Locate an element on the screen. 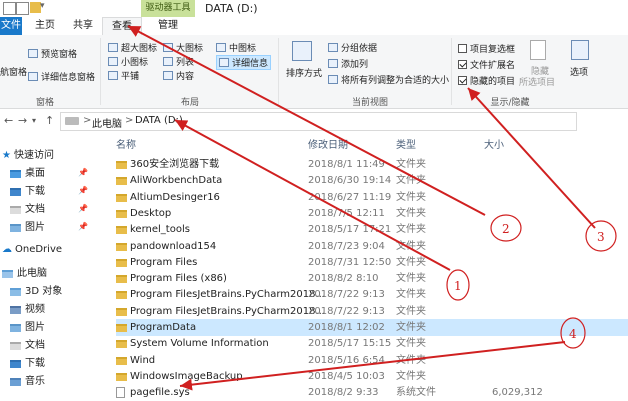 Image resolution: width=628 pixels, height=401 pixels. table-row: AltiumDesinger16 2018/6/27 11:19 文件夹 is located at coordinates (372, 197).